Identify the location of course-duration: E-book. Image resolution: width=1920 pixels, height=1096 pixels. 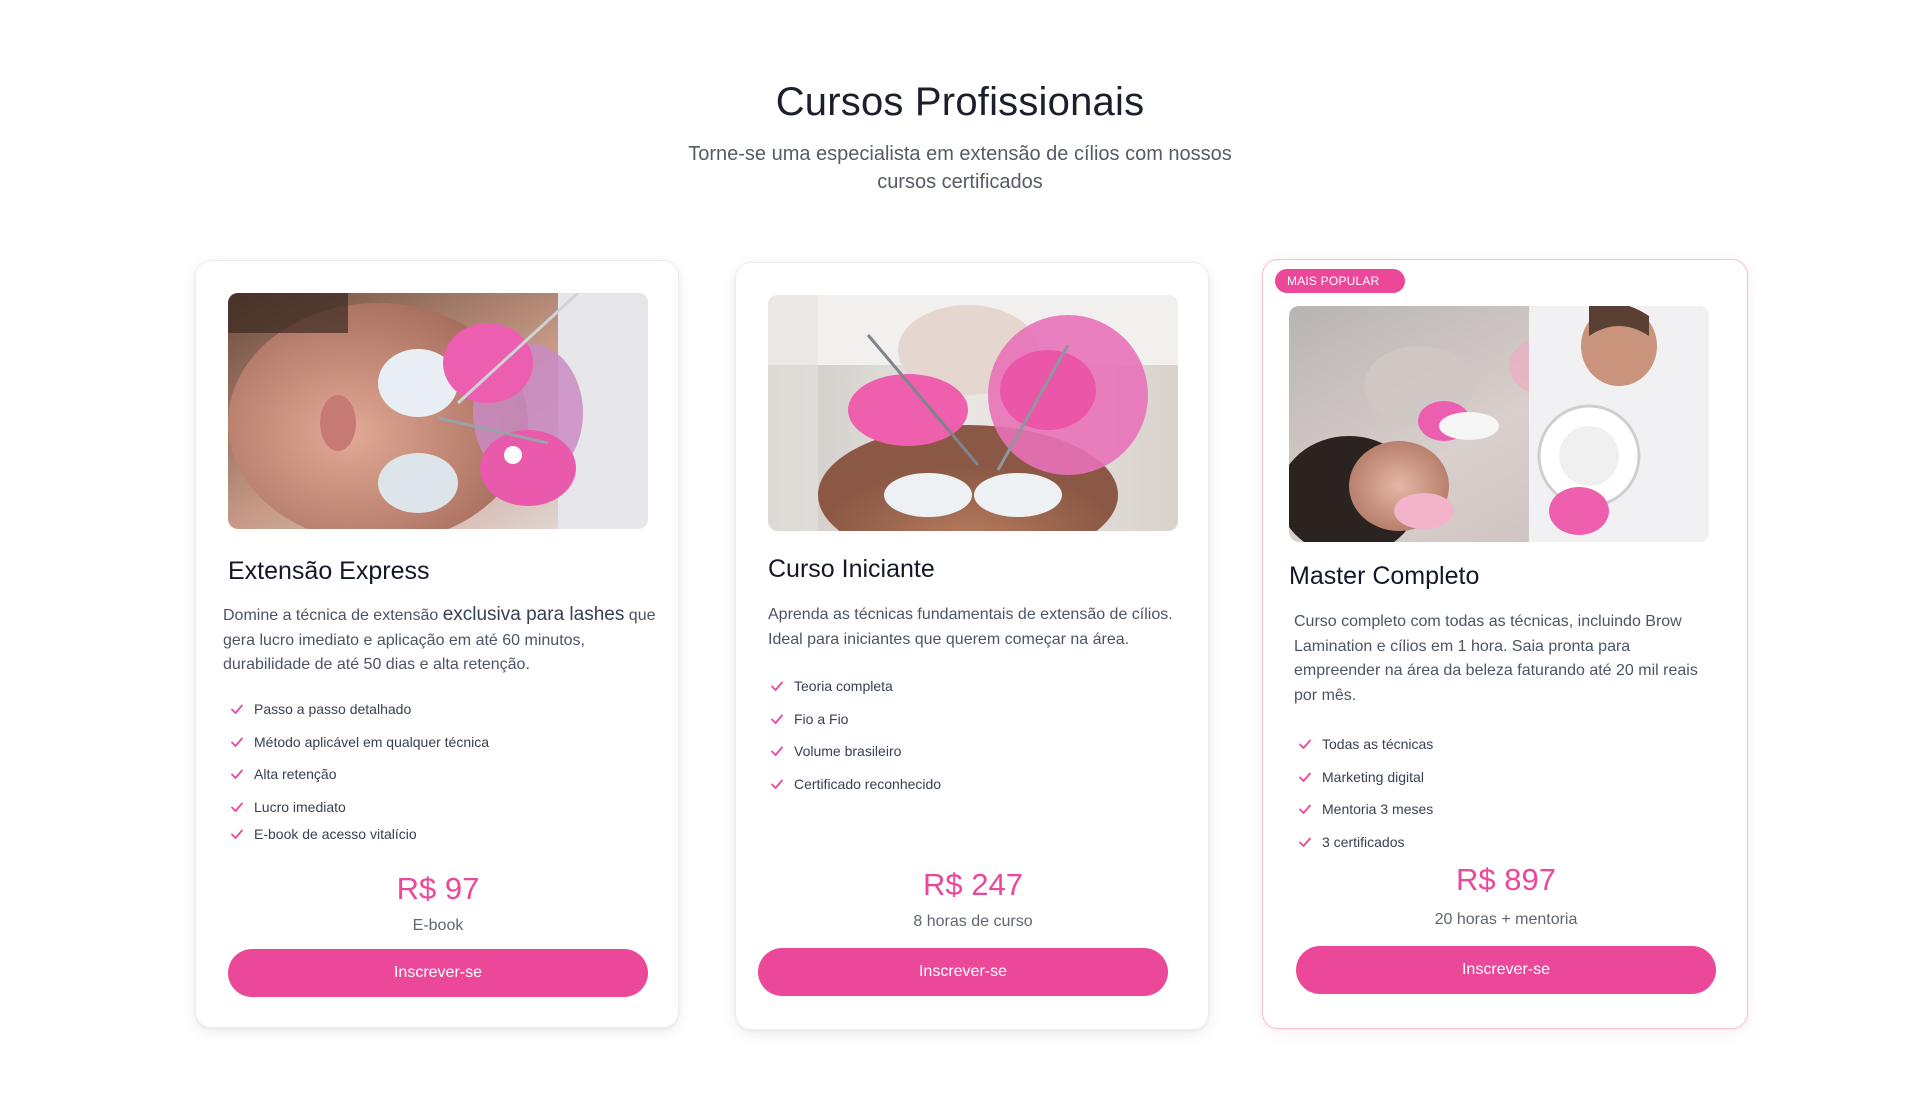
(438, 925).